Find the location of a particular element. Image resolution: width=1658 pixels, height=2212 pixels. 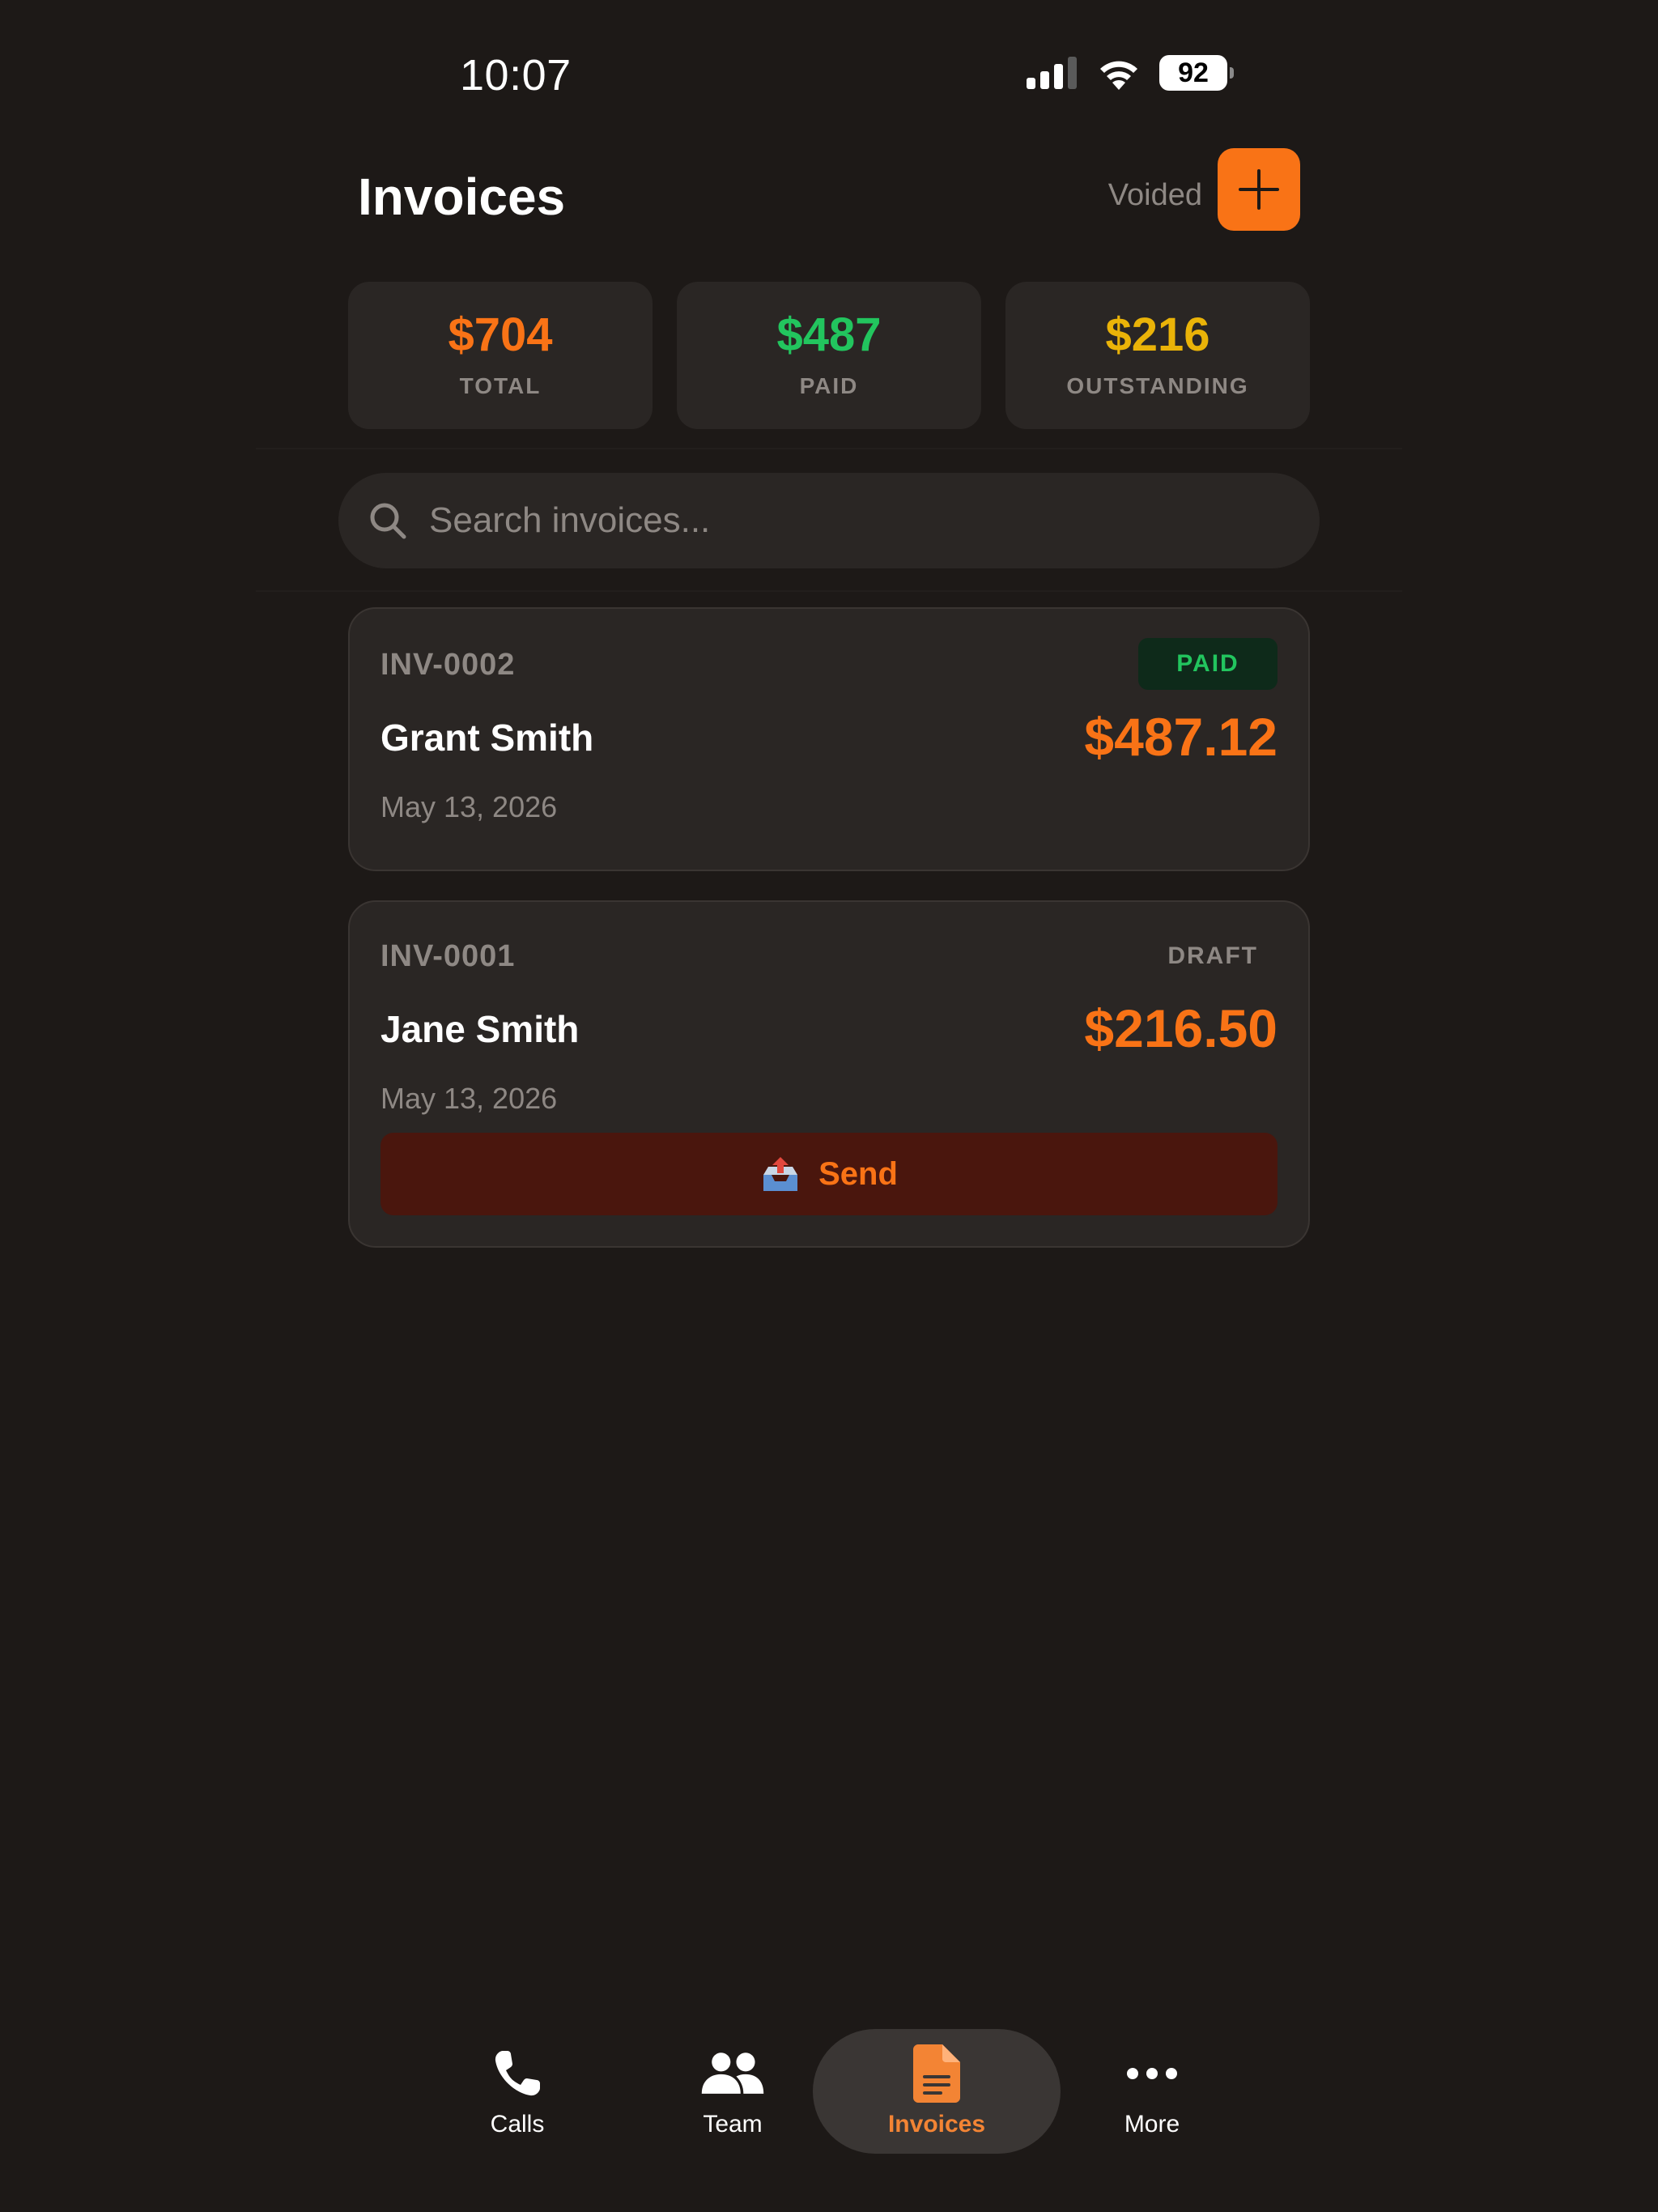

tab-calls: Calls is located at coordinates (517, 2092).